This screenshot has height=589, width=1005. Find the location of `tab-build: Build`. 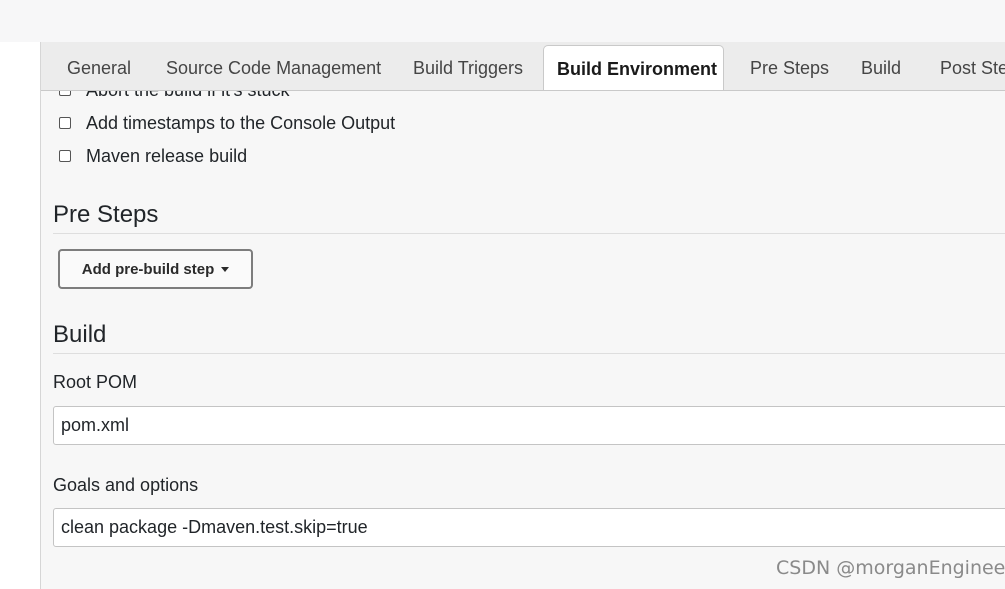

tab-build: Build is located at coordinates (881, 66).